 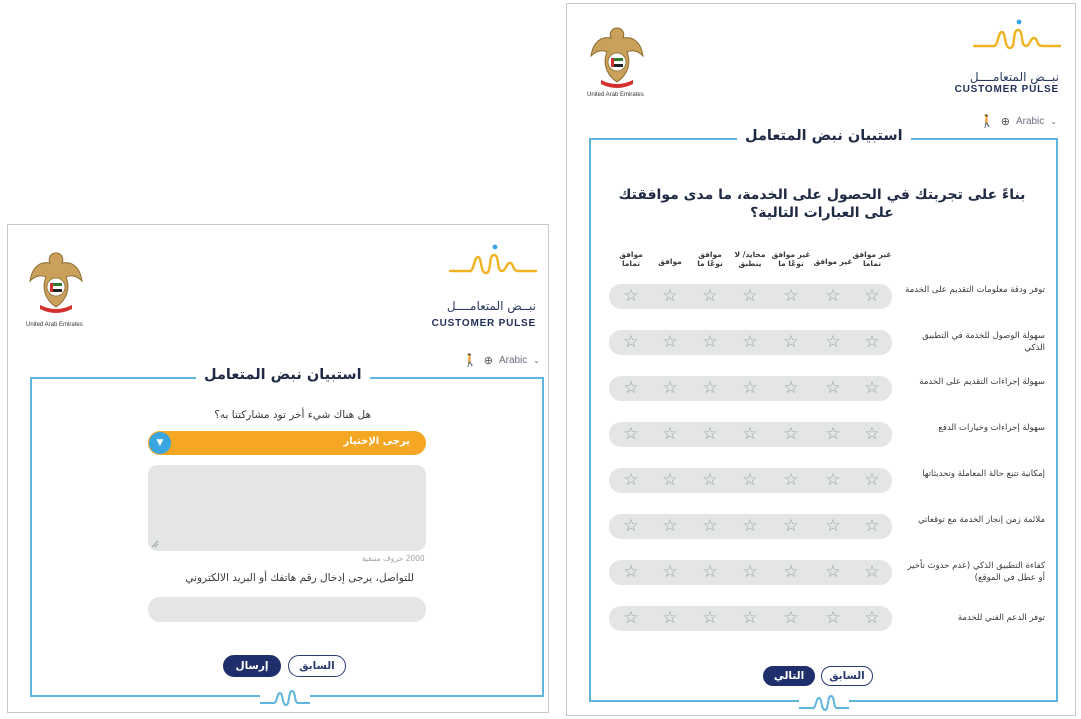 I want to click on feedback-textarea, so click(x=287, y=508).